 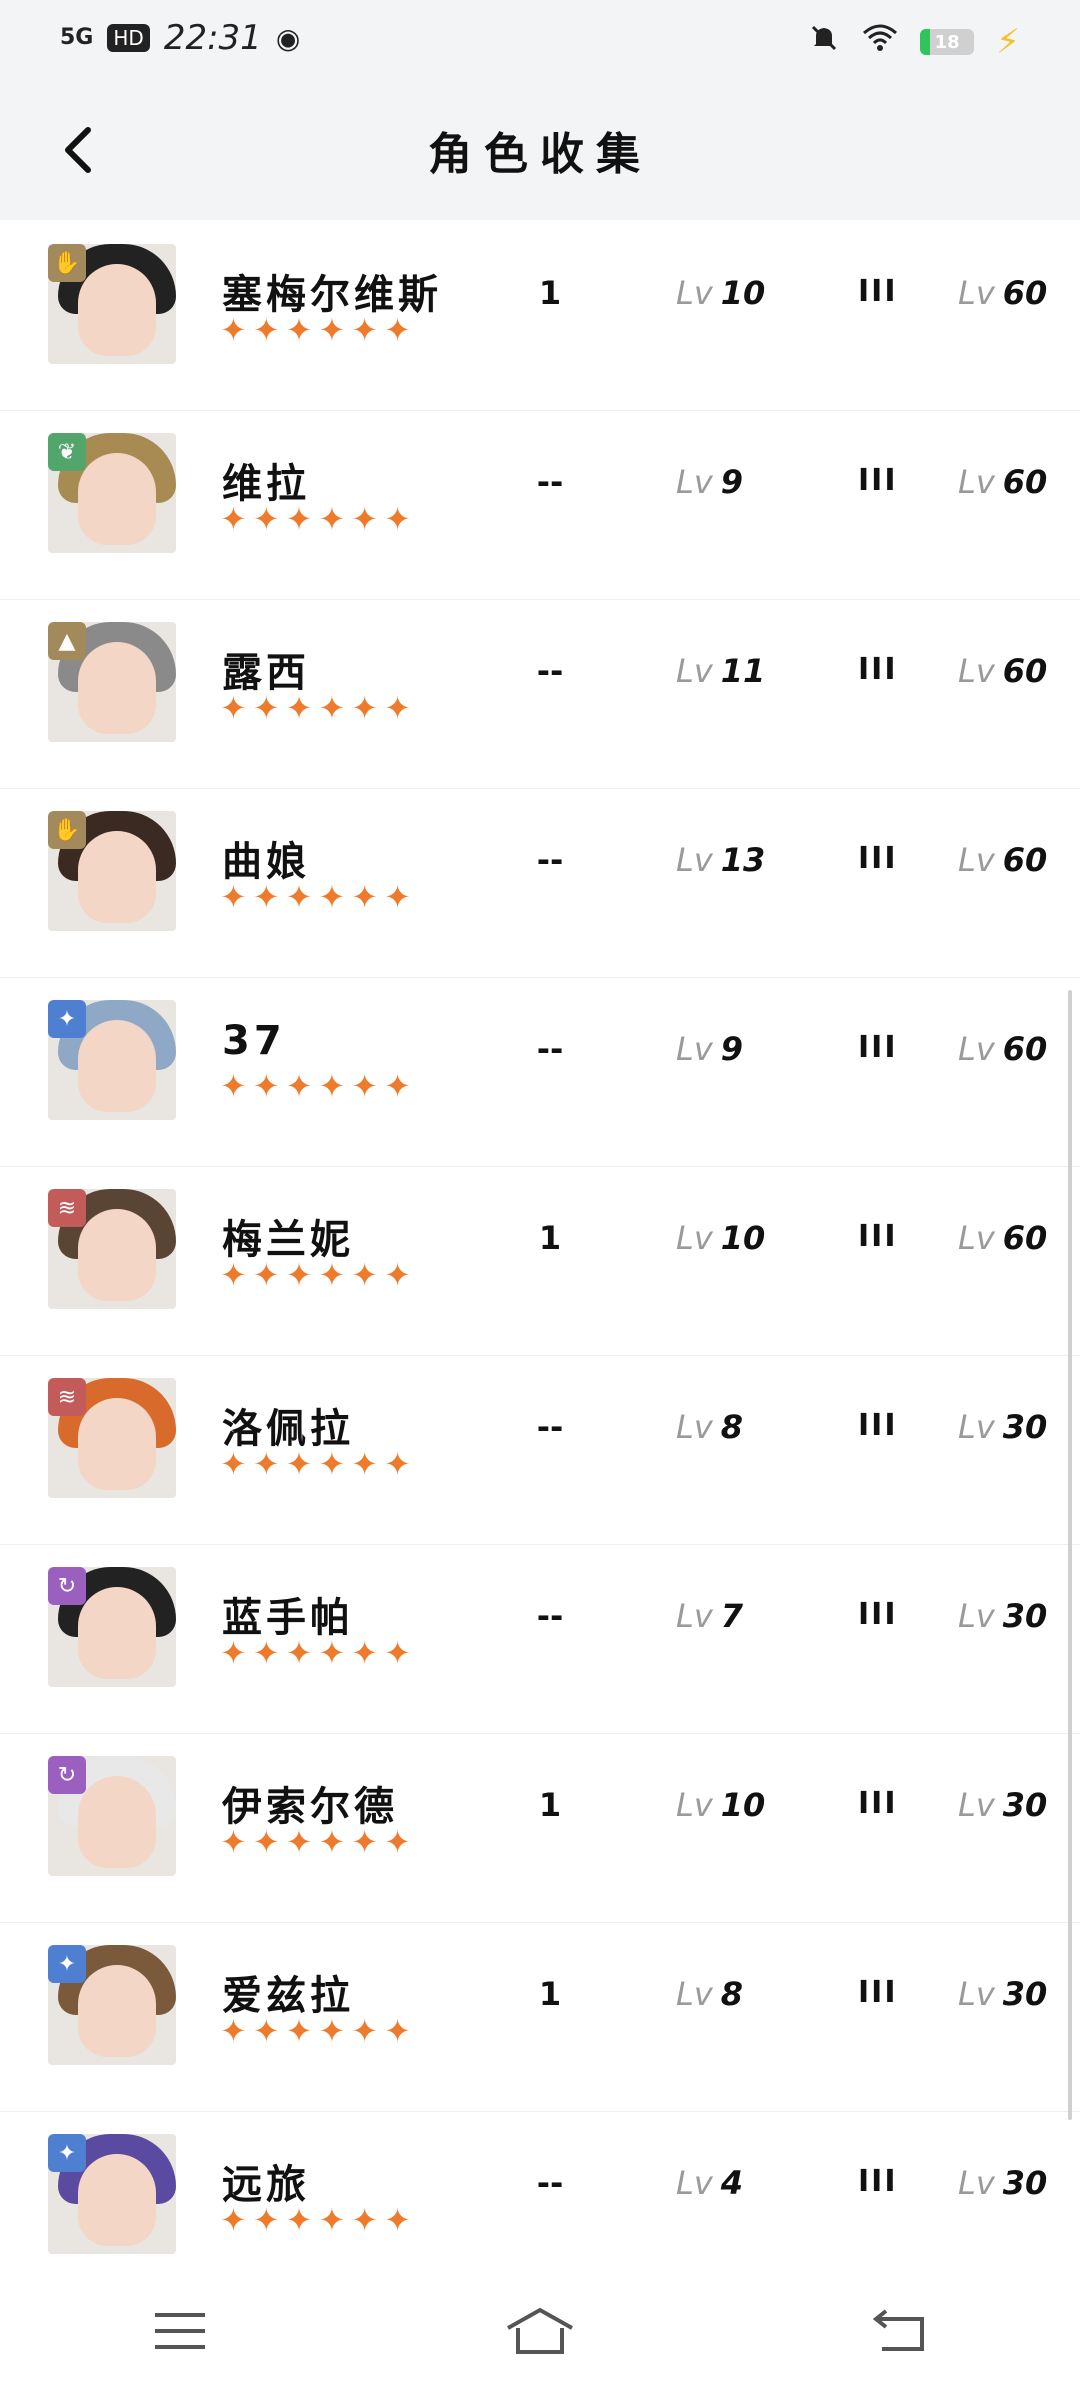 I want to click on character-row: ❦ 维拉 ✦ ✦ ✦ ✦ ✦ ✦ -- Lv 9 III Lv 60, so click(x=540, y=506).